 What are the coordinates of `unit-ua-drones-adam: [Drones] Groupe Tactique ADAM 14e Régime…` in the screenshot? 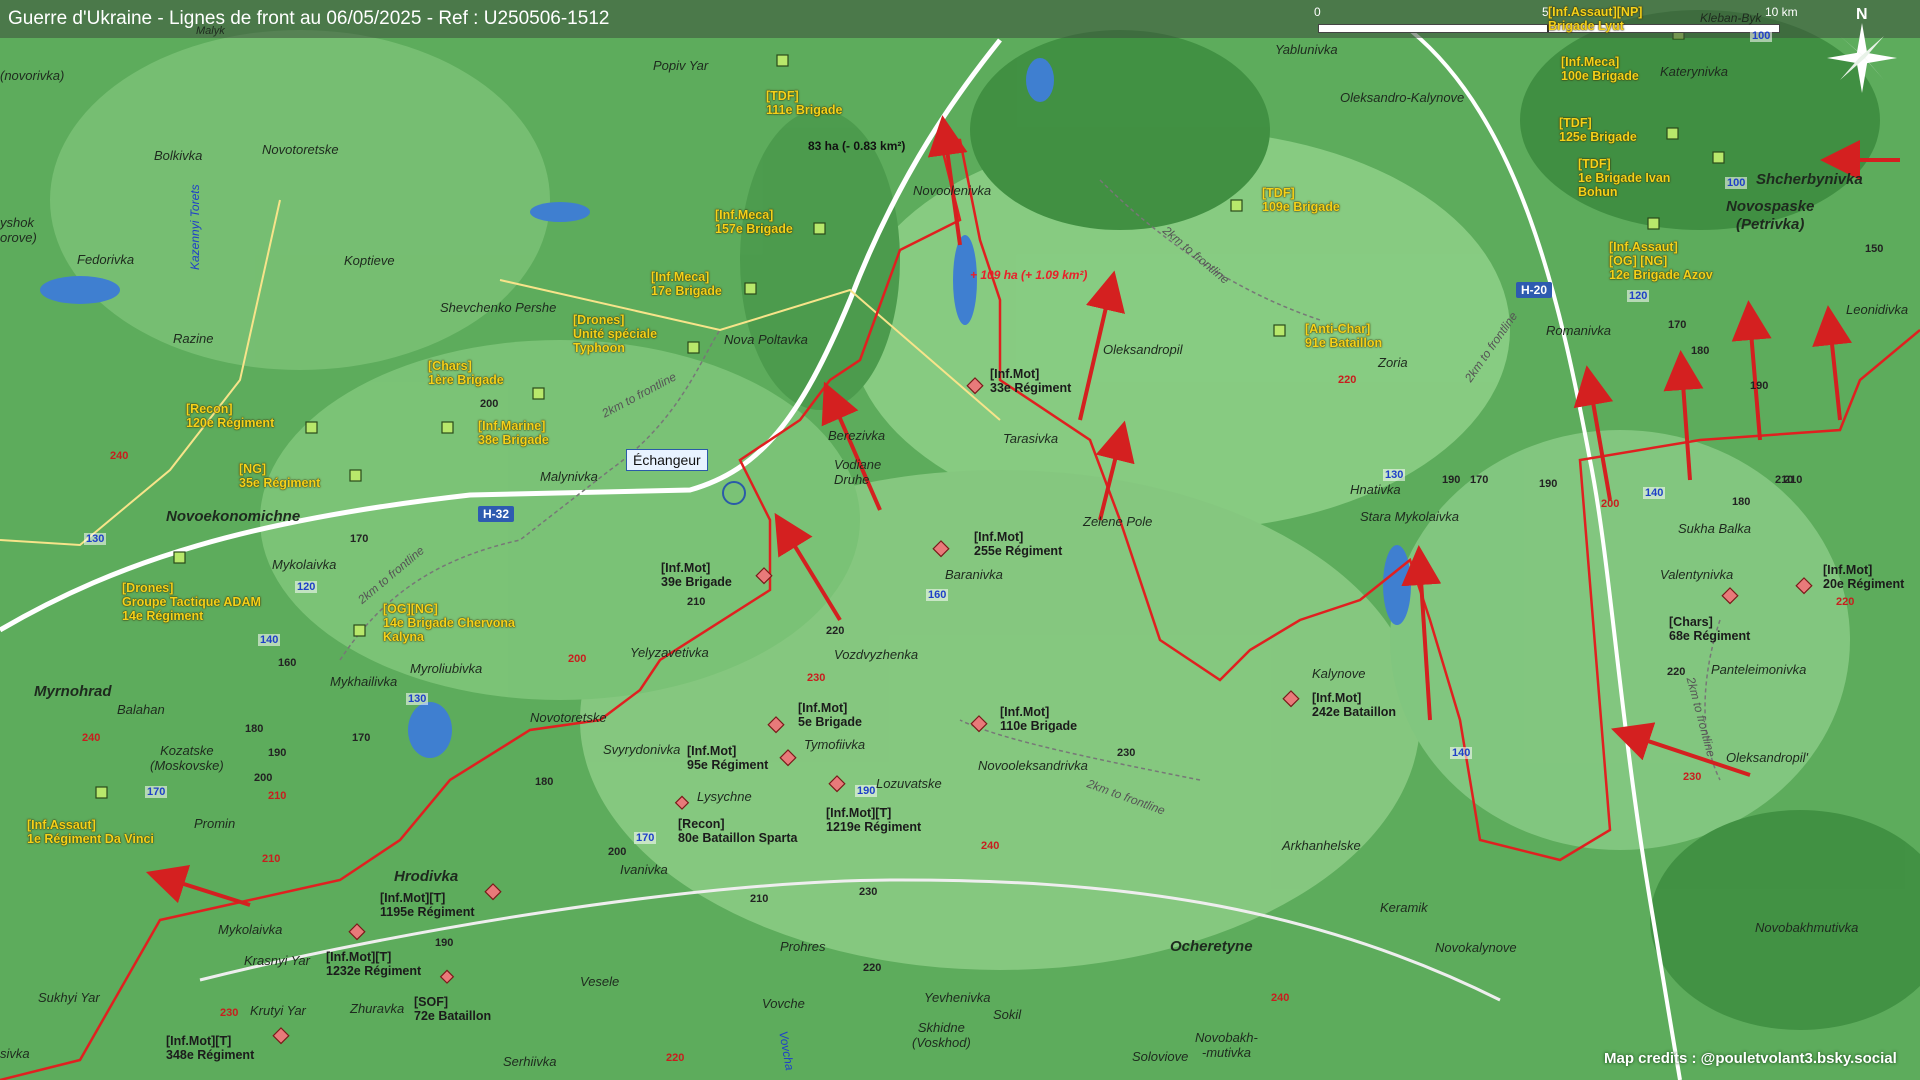 It's located at (191, 602).